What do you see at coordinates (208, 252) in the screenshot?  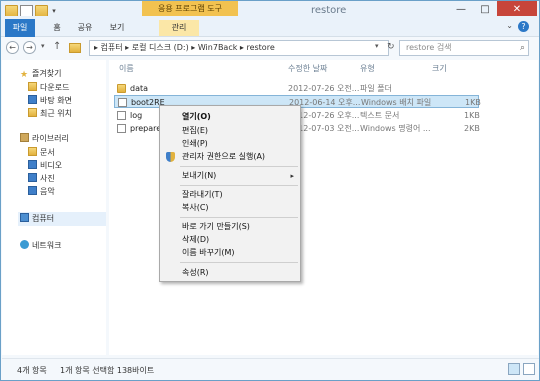 I see `menu-item-rename: 이름 바꾸기(M)` at bounding box center [208, 252].